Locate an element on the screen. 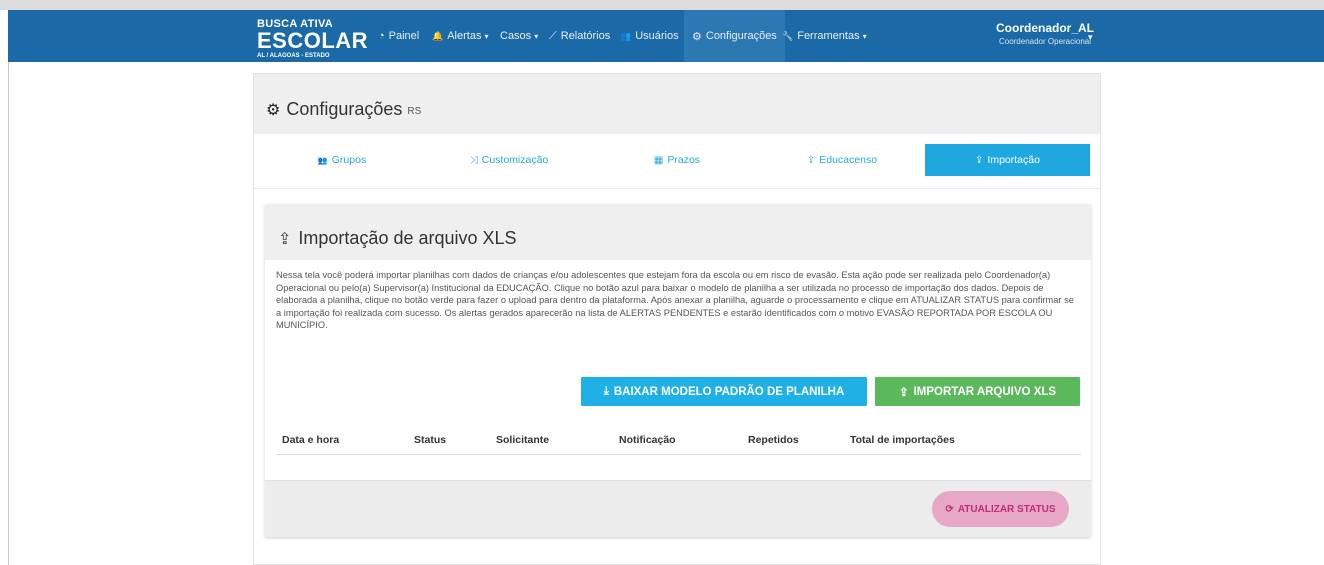  page-title-text: Configurações is located at coordinates (344, 109).